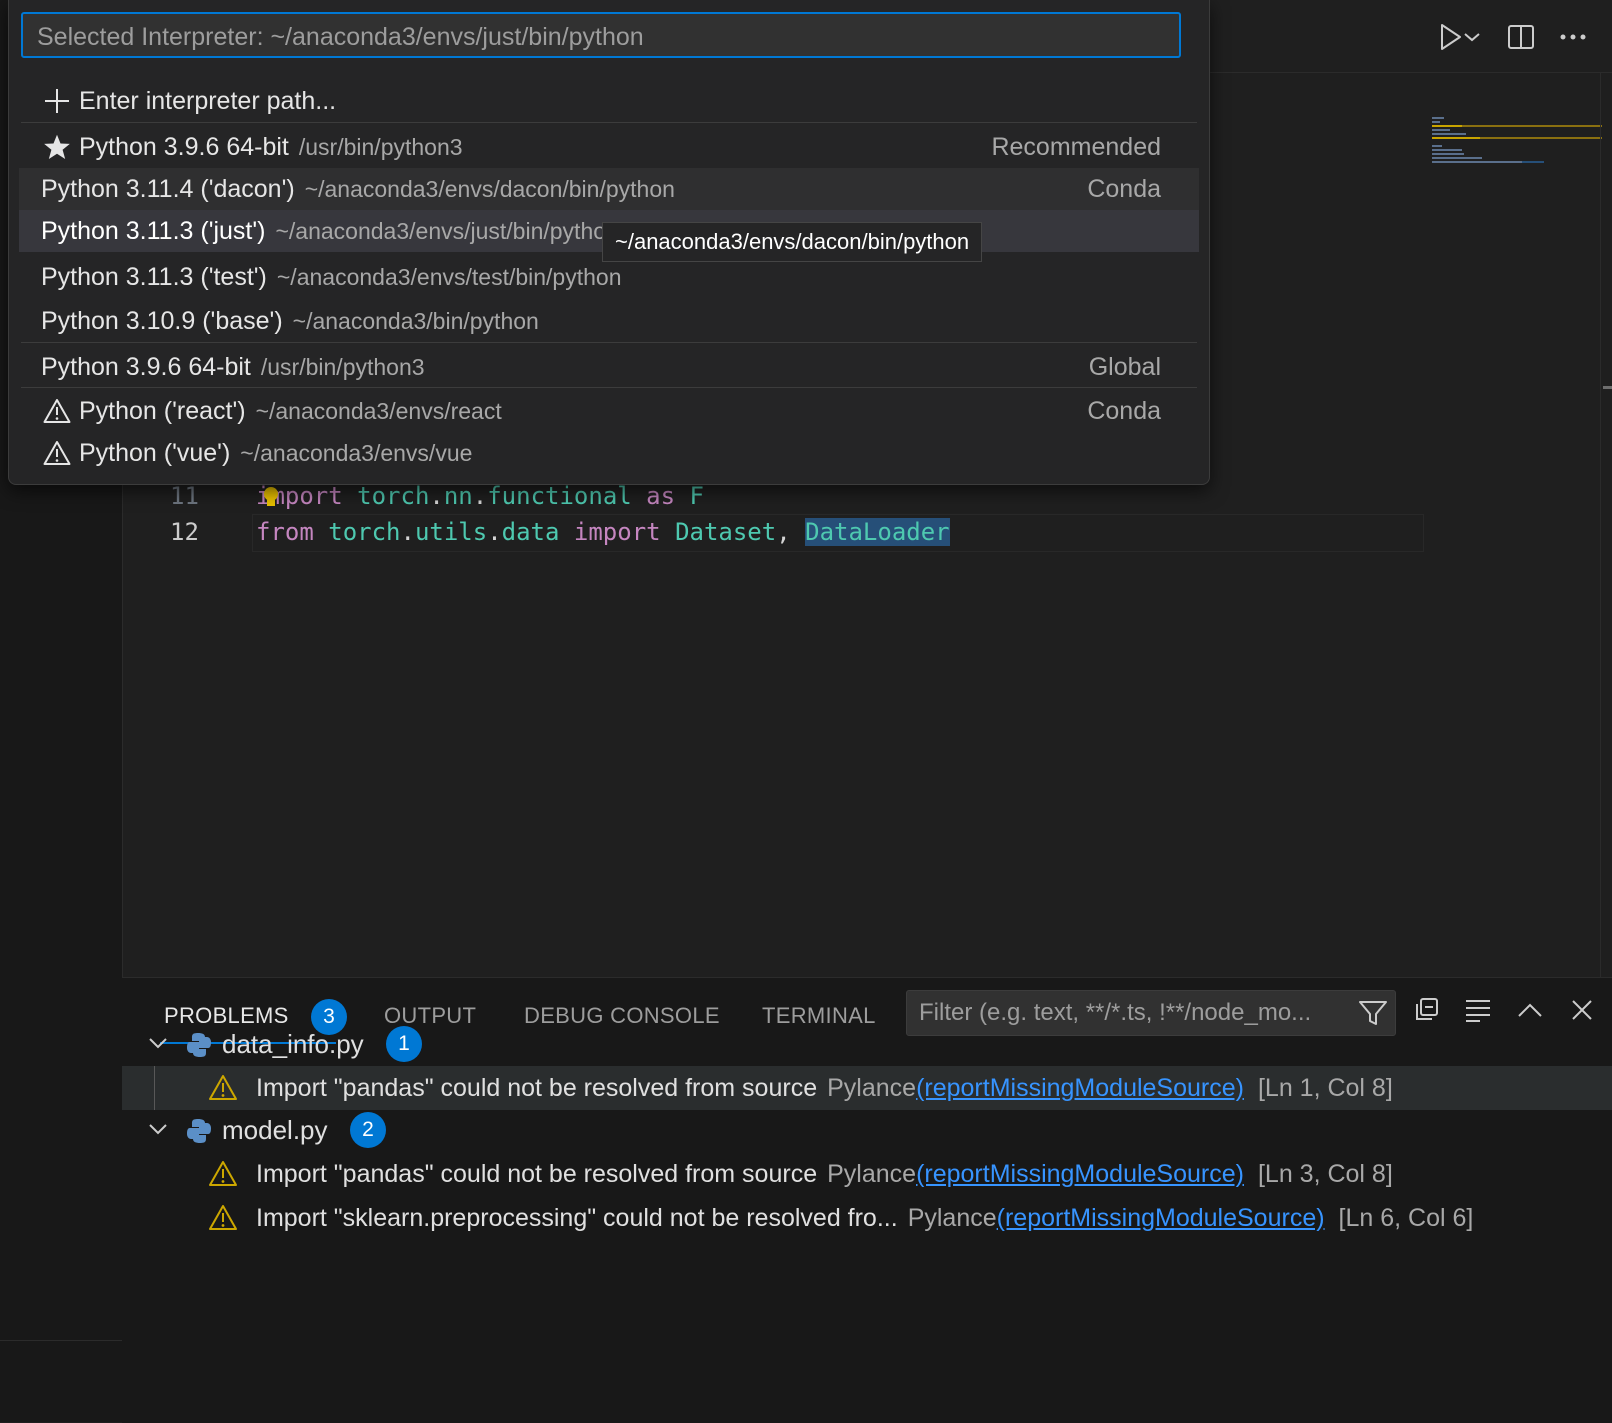 The image size is (1612, 1423). Describe the element at coordinates (162, 321) in the screenshot. I see `item-label: Python 3.10.9 ('base')` at that location.